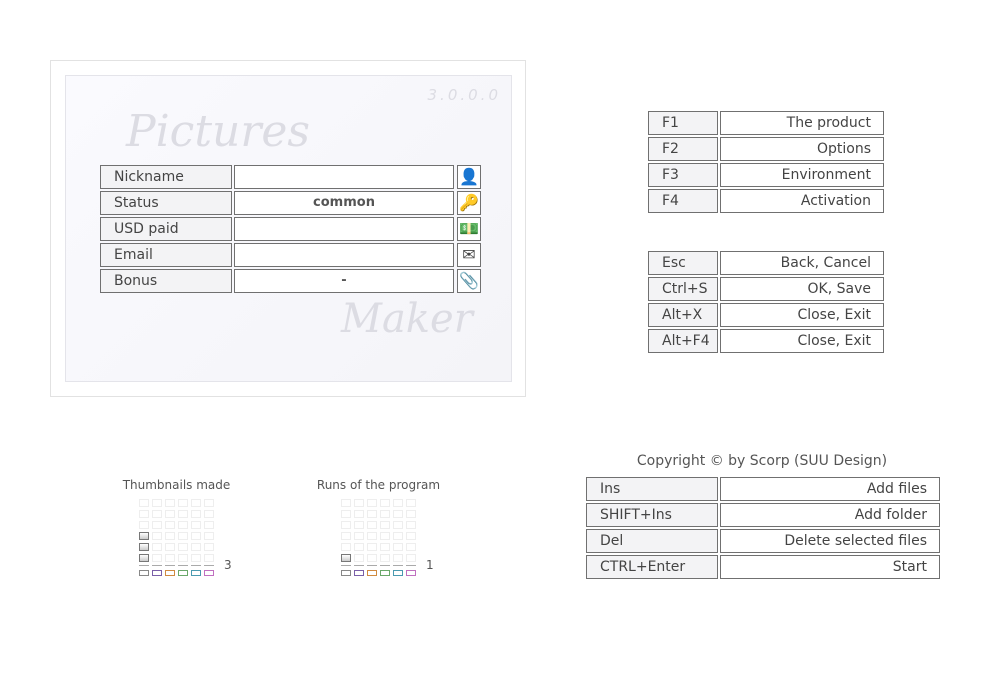  Describe the element at coordinates (802, 289) in the screenshot. I see `hotkey-action: OK, Save` at that location.